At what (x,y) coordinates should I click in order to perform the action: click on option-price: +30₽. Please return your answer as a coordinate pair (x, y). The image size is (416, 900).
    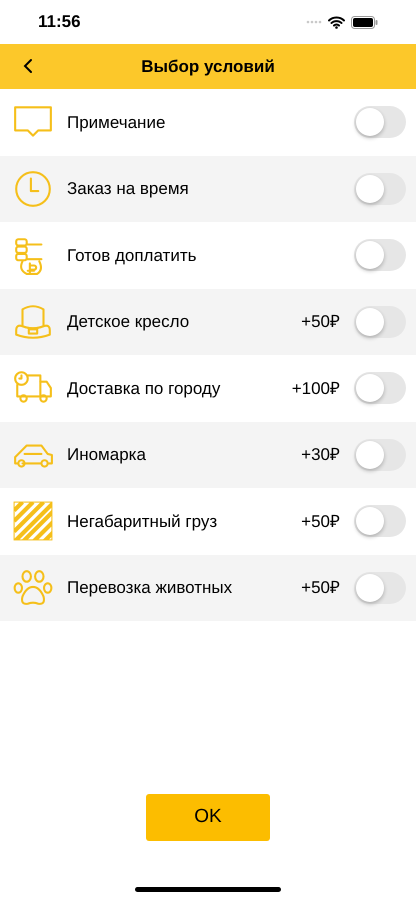
    Looking at the image, I should click on (320, 455).